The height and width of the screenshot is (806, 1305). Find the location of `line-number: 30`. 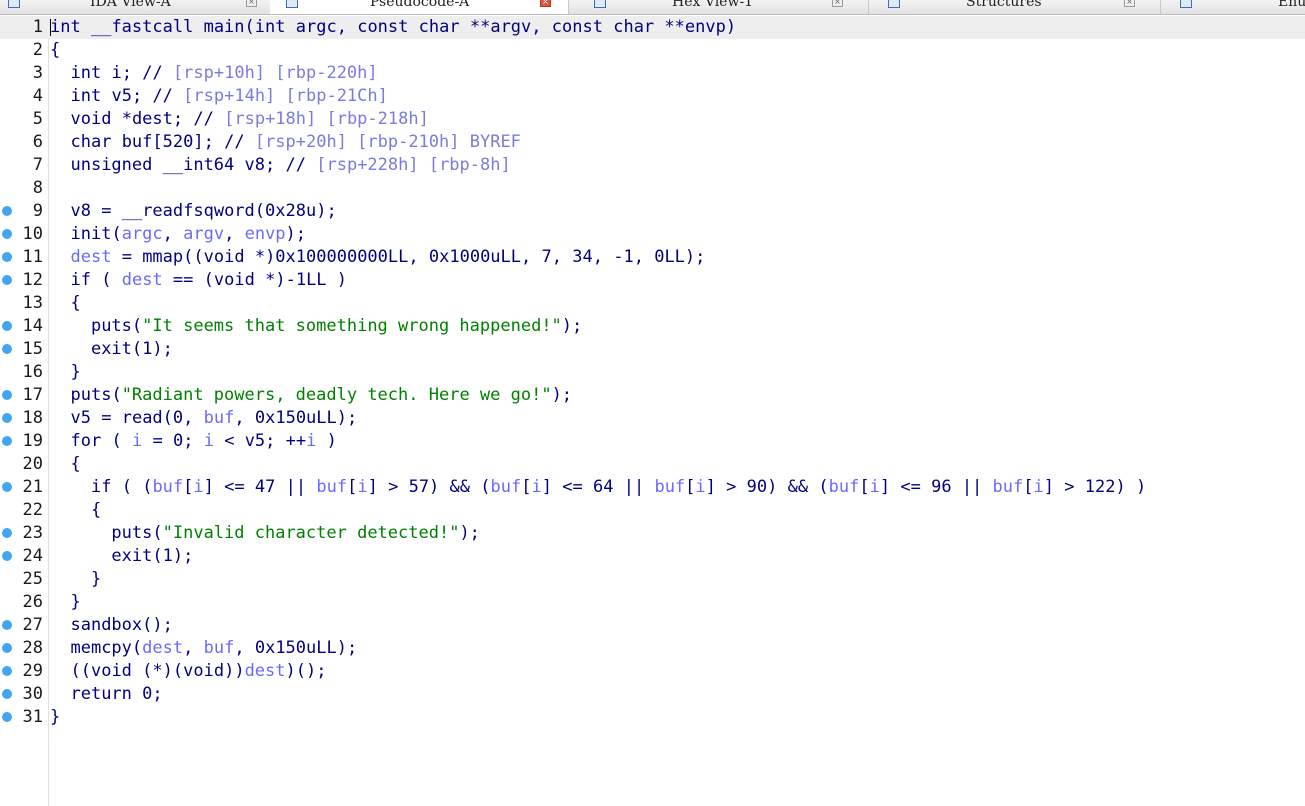

line-number: 30 is located at coordinates (32, 694).